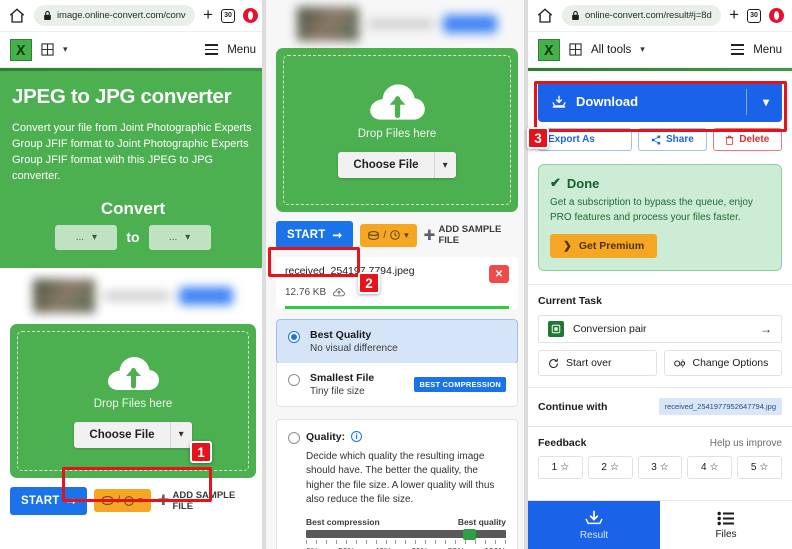 Image resolution: width=792 pixels, height=549 pixels. I want to click on slider-knob, so click(469, 534).